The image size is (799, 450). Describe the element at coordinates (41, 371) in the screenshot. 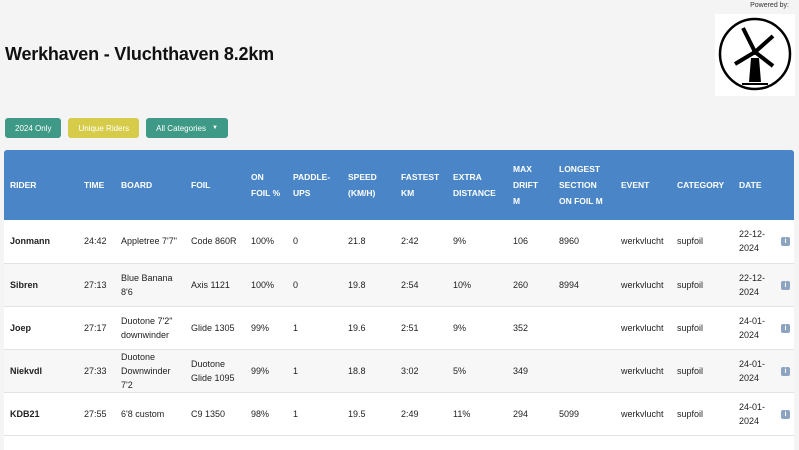

I see `cell-rider: Niekvdl` at that location.